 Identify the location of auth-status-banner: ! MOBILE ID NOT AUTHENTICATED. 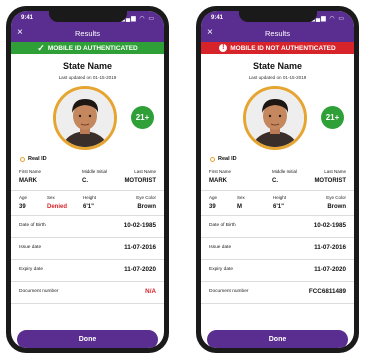
(277, 48).